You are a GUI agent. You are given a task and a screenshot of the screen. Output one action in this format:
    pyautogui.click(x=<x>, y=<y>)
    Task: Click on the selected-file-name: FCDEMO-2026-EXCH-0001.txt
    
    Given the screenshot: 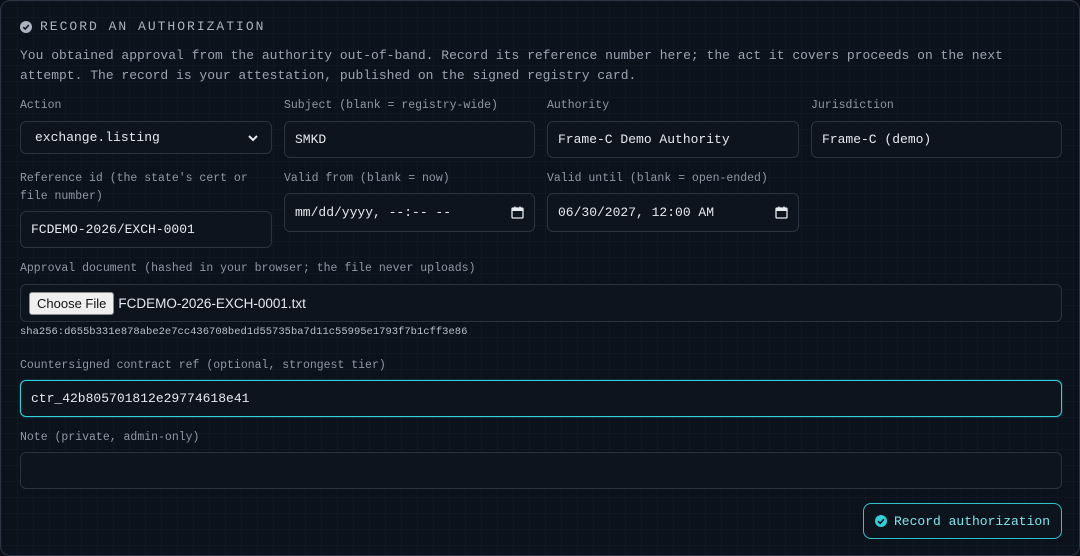 What is the action you would take?
    pyautogui.click(x=212, y=303)
    